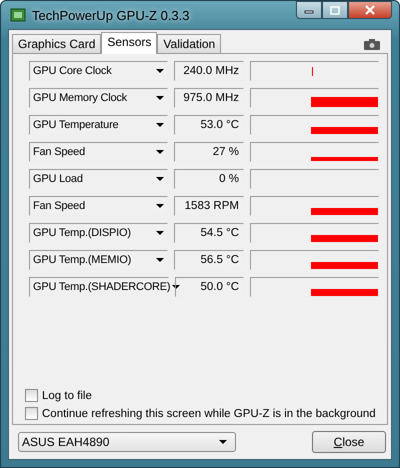 The image size is (400, 468). Describe the element at coordinates (98, 260) in the screenshot. I see `sensor-dropdown: GPU Temp.(MEMIO)` at that location.